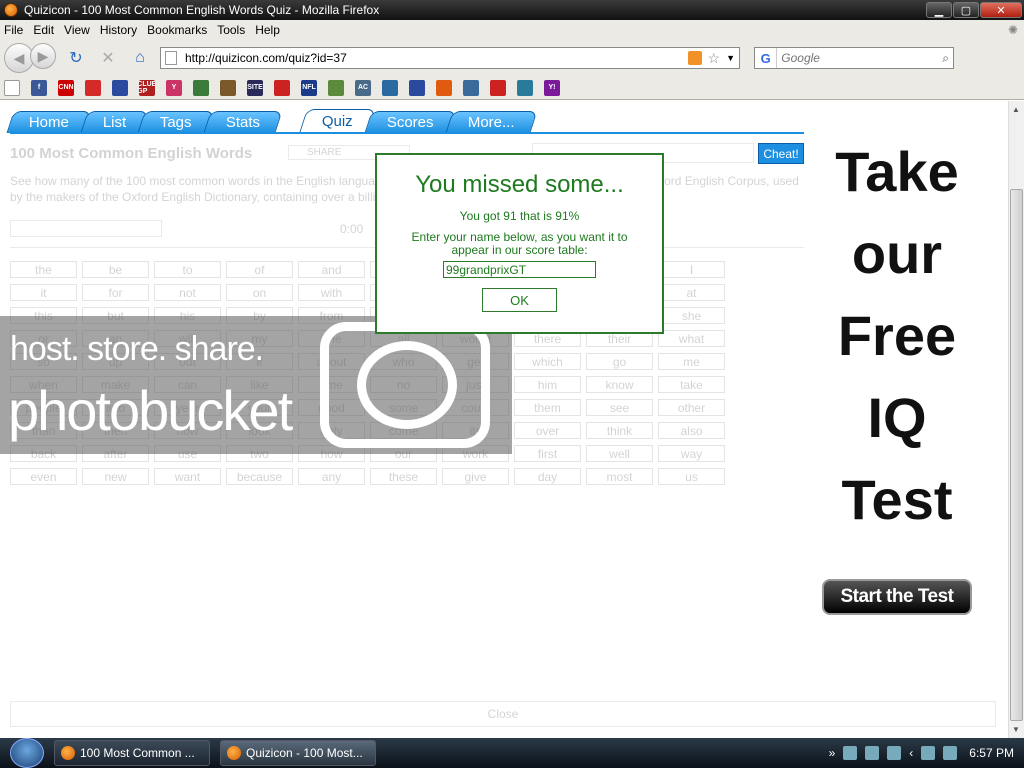 The image size is (1024, 768). Describe the element at coordinates (858, 58) in the screenshot. I see `search-input` at that location.